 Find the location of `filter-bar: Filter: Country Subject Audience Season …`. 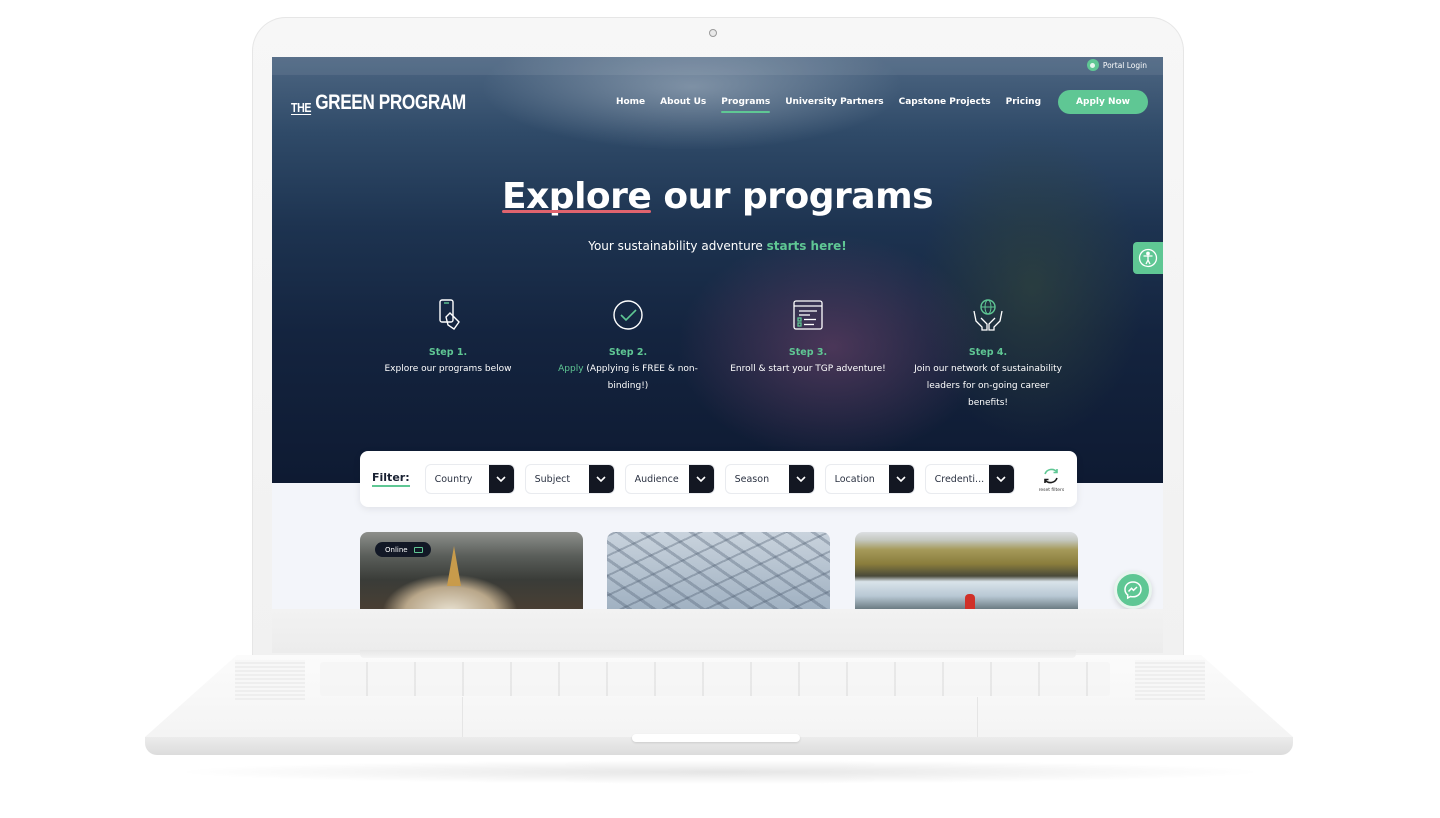

filter-bar: Filter: Country Subject Audience Season … is located at coordinates (718, 479).